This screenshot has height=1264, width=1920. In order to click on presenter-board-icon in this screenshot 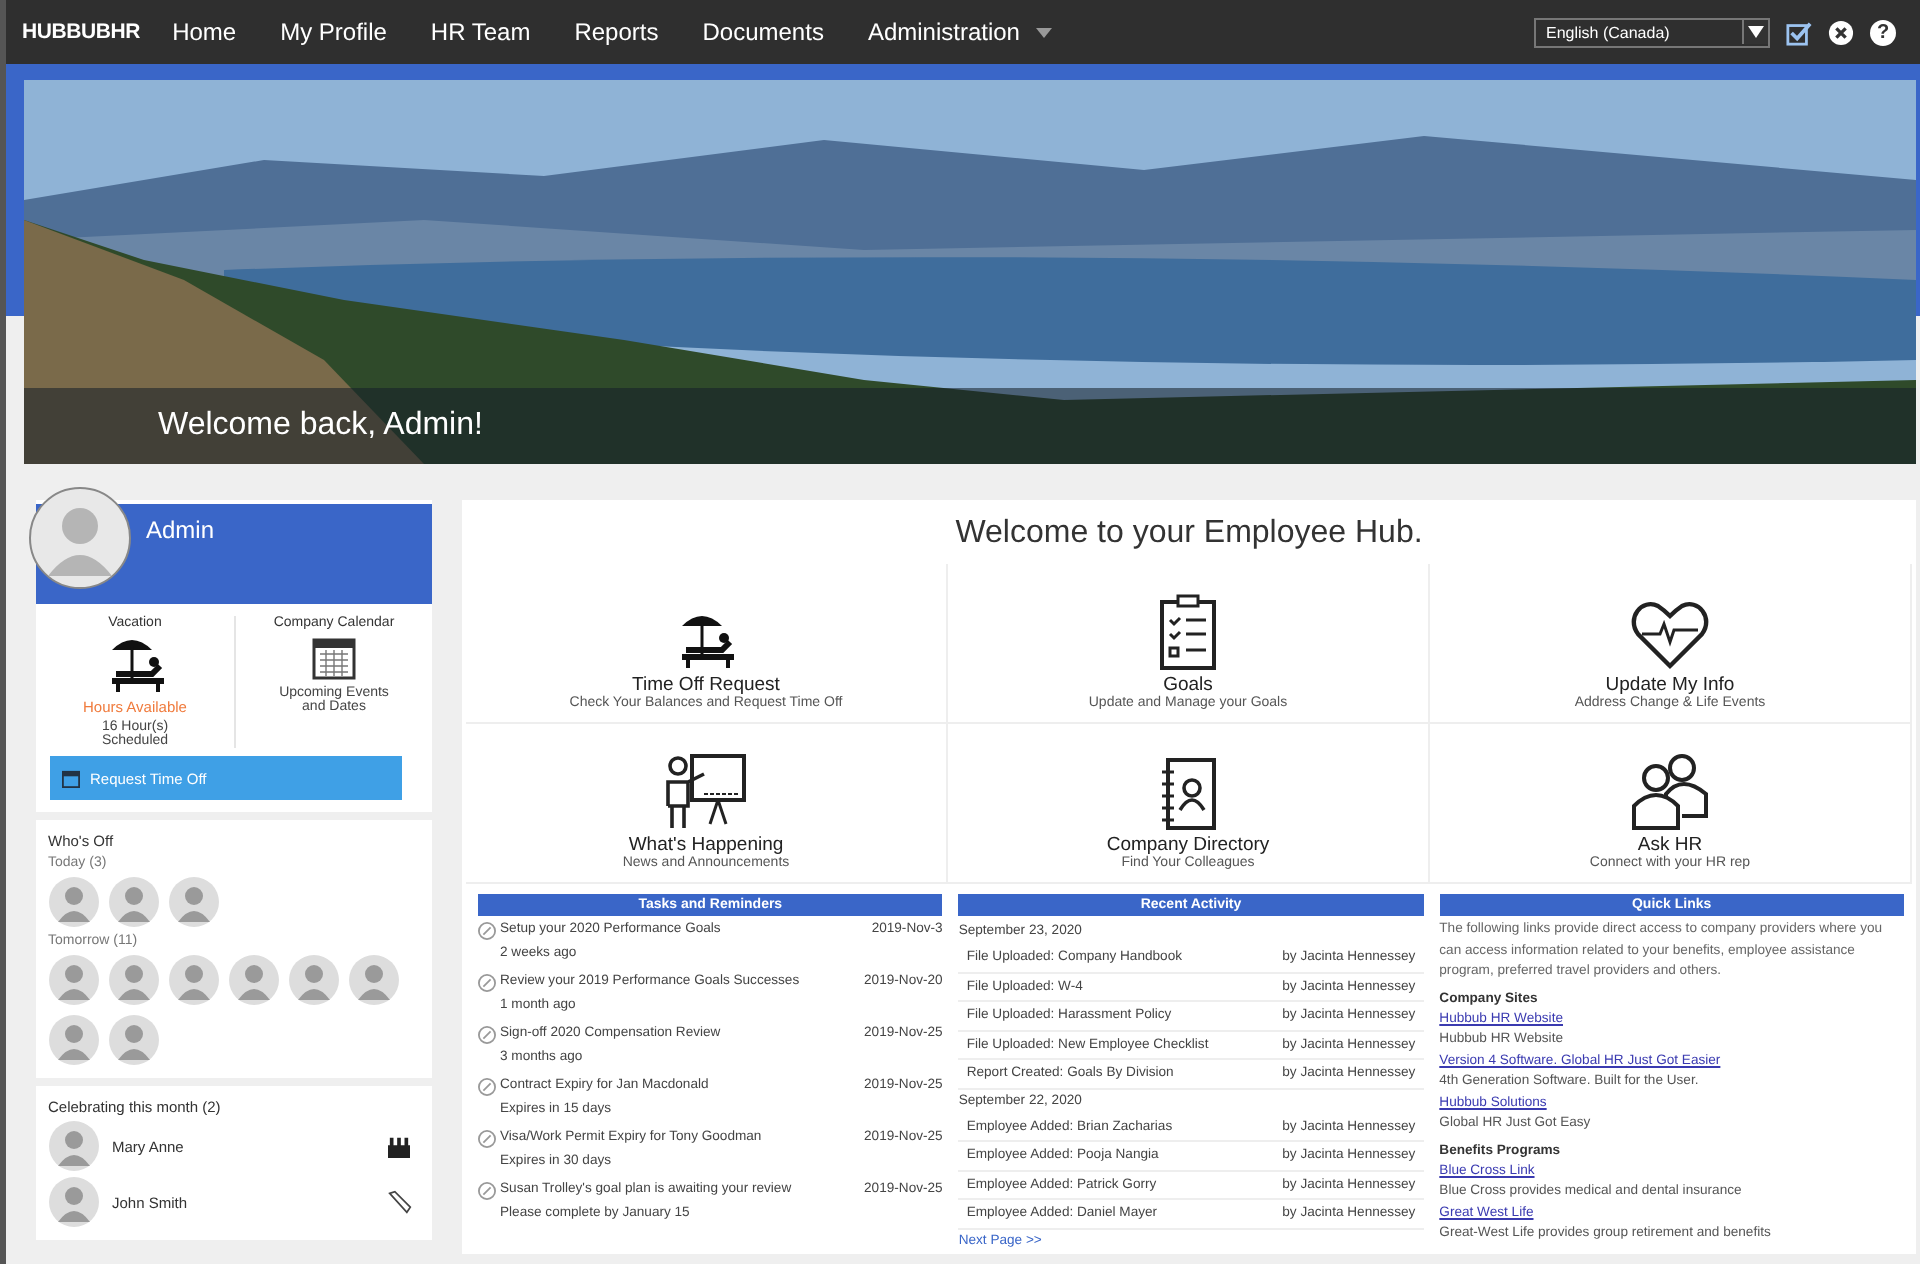, I will do `click(706, 790)`.